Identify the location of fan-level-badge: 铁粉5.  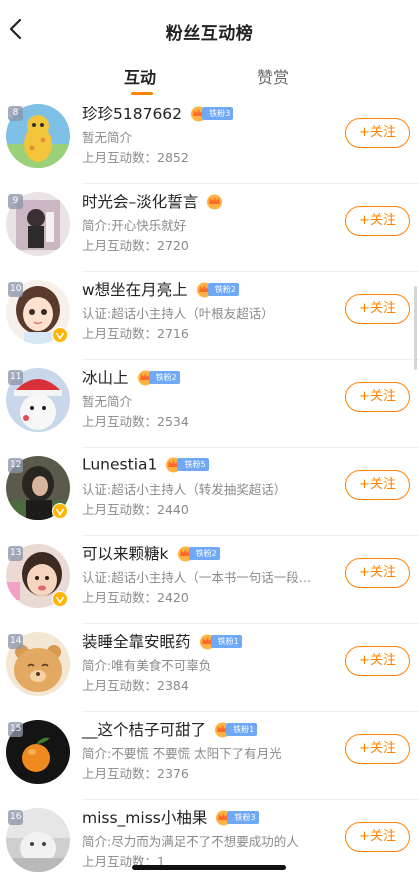
(193, 464).